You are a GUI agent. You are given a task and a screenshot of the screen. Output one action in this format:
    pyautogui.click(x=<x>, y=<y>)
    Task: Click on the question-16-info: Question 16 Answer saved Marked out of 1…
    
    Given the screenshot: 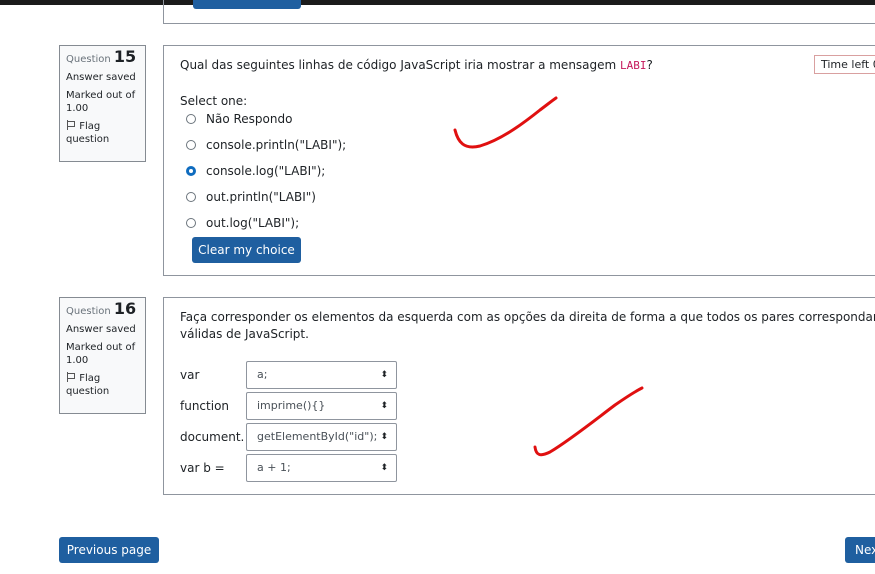 What is the action you would take?
    pyautogui.click(x=102, y=355)
    